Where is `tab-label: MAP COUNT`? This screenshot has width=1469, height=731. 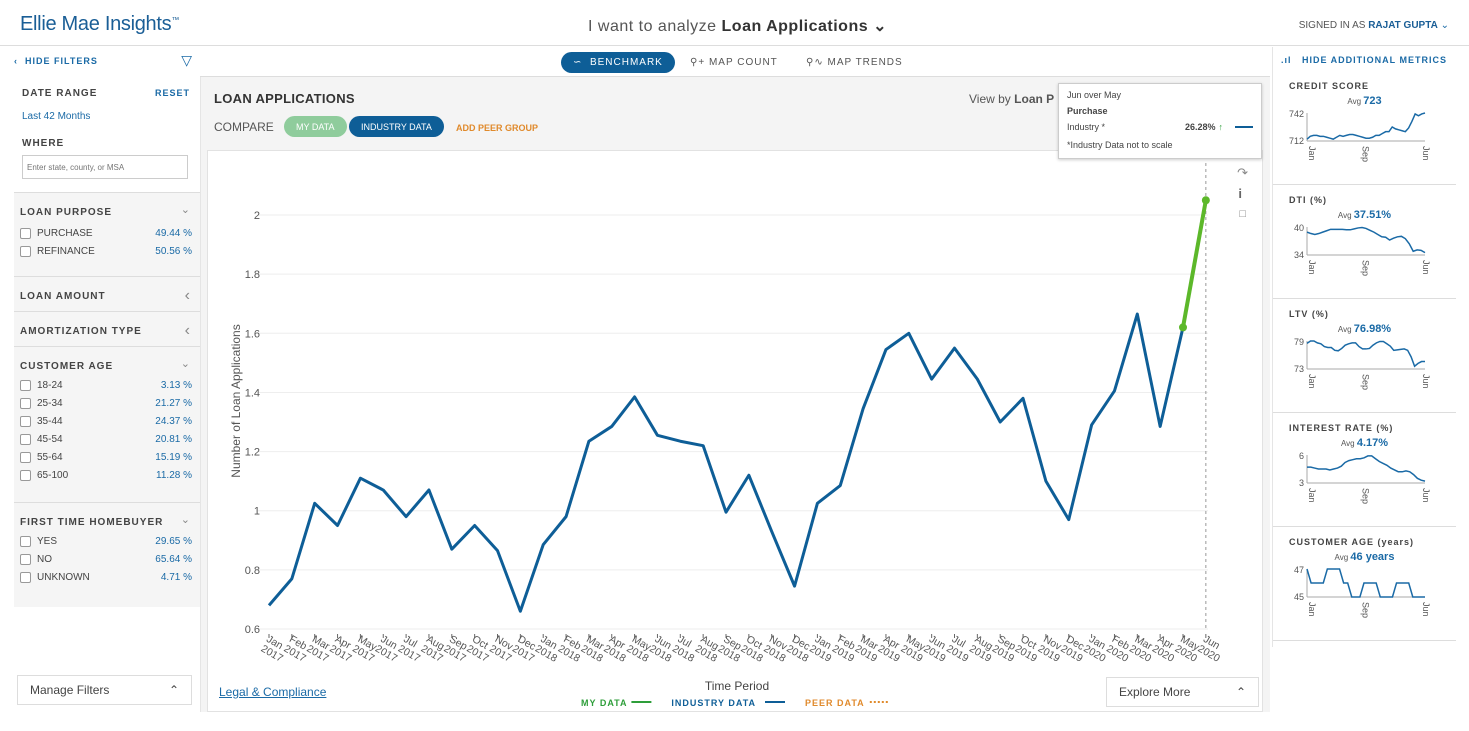 tab-label: MAP COUNT is located at coordinates (743, 62).